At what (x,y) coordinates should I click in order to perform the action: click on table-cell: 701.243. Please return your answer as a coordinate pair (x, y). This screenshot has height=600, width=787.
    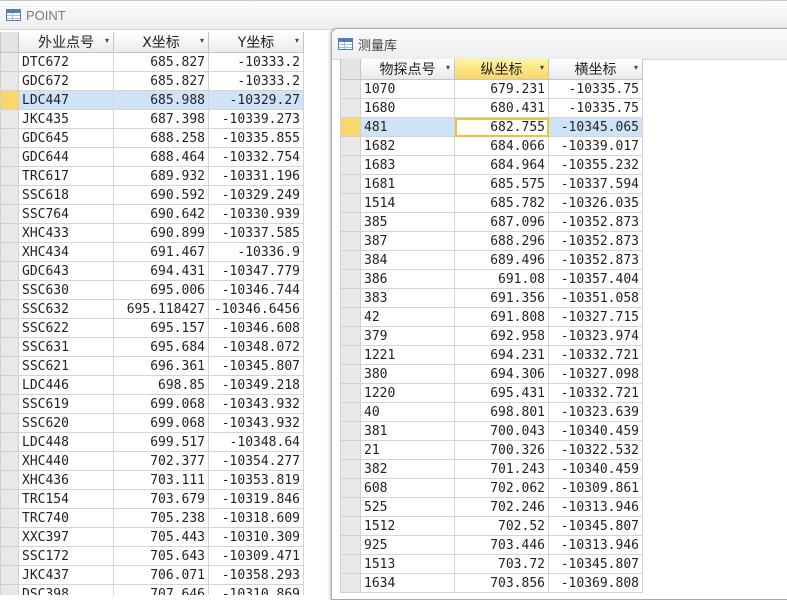
    Looking at the image, I should click on (501, 469).